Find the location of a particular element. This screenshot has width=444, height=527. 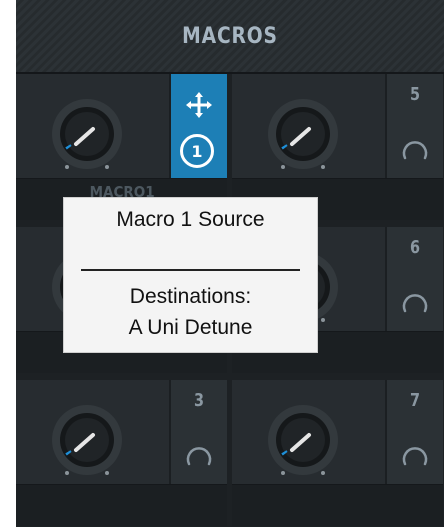

macros-title: MACROS is located at coordinates (230, 36).